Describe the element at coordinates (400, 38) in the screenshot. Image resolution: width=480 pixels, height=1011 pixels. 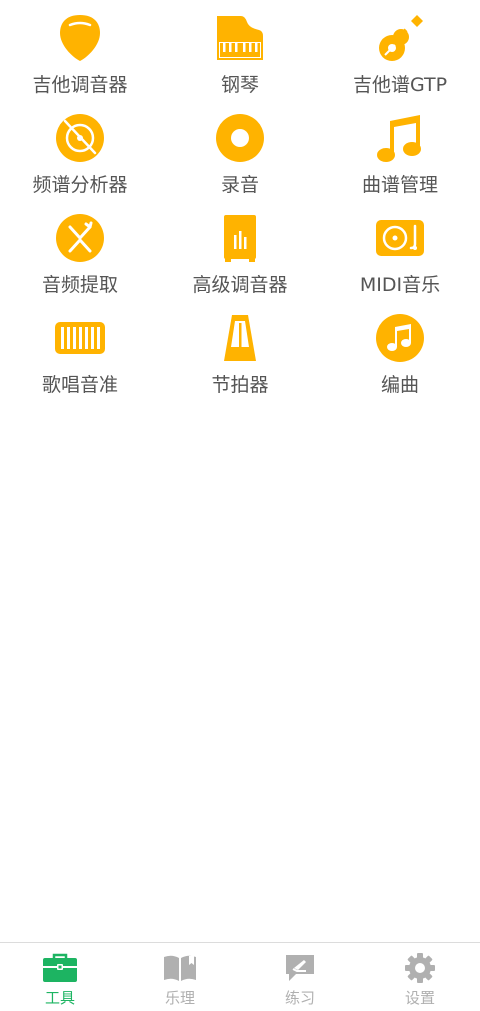
I see `guitar-icon` at that location.